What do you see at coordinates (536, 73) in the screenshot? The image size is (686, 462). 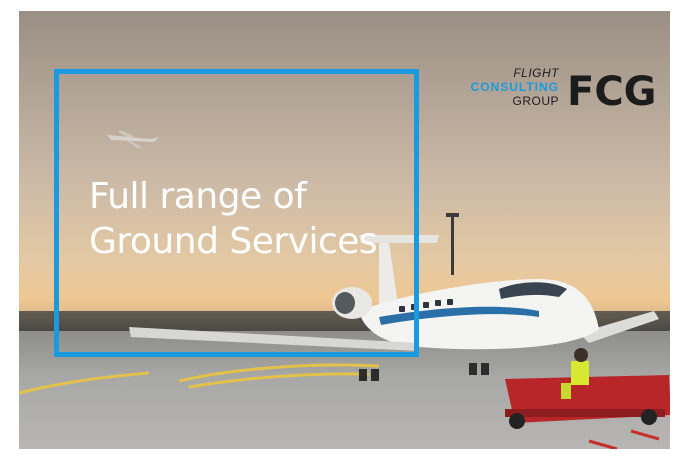 I see `logo-flight-text: FLIGHT` at bounding box center [536, 73].